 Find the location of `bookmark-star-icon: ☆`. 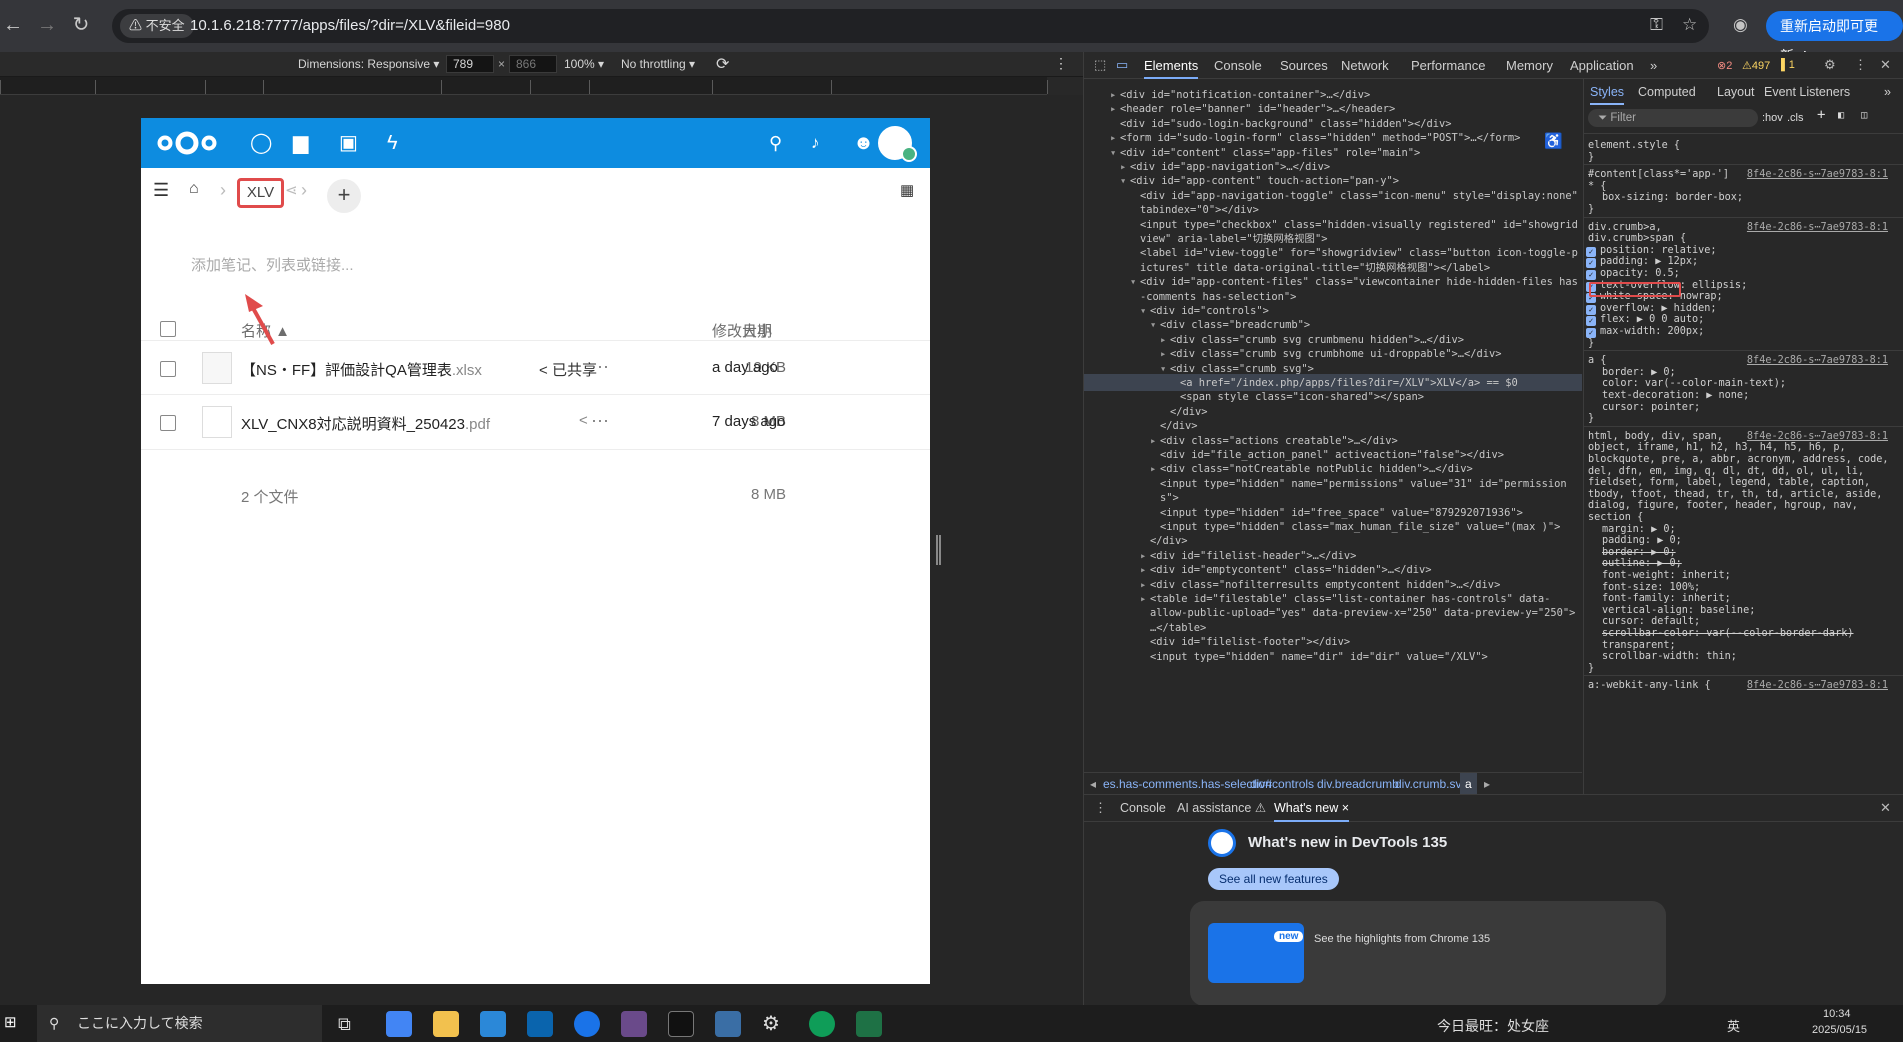

bookmark-star-icon: ☆ is located at coordinates (1689, 25).